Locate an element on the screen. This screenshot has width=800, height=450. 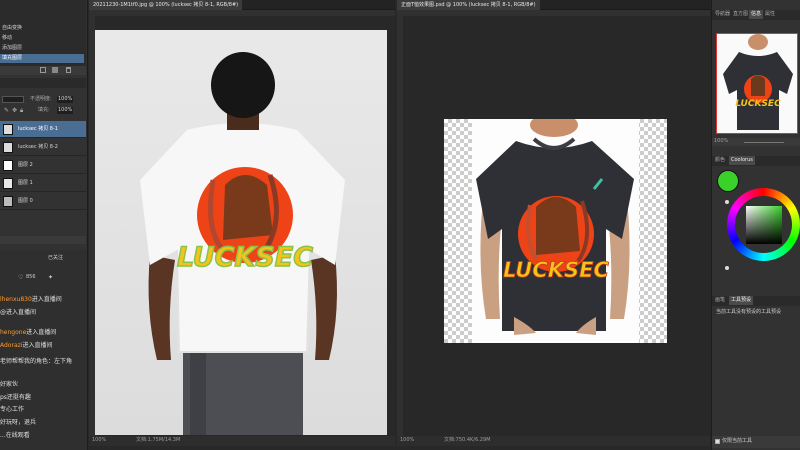
zoom-slider is located at coordinates (764, 142).